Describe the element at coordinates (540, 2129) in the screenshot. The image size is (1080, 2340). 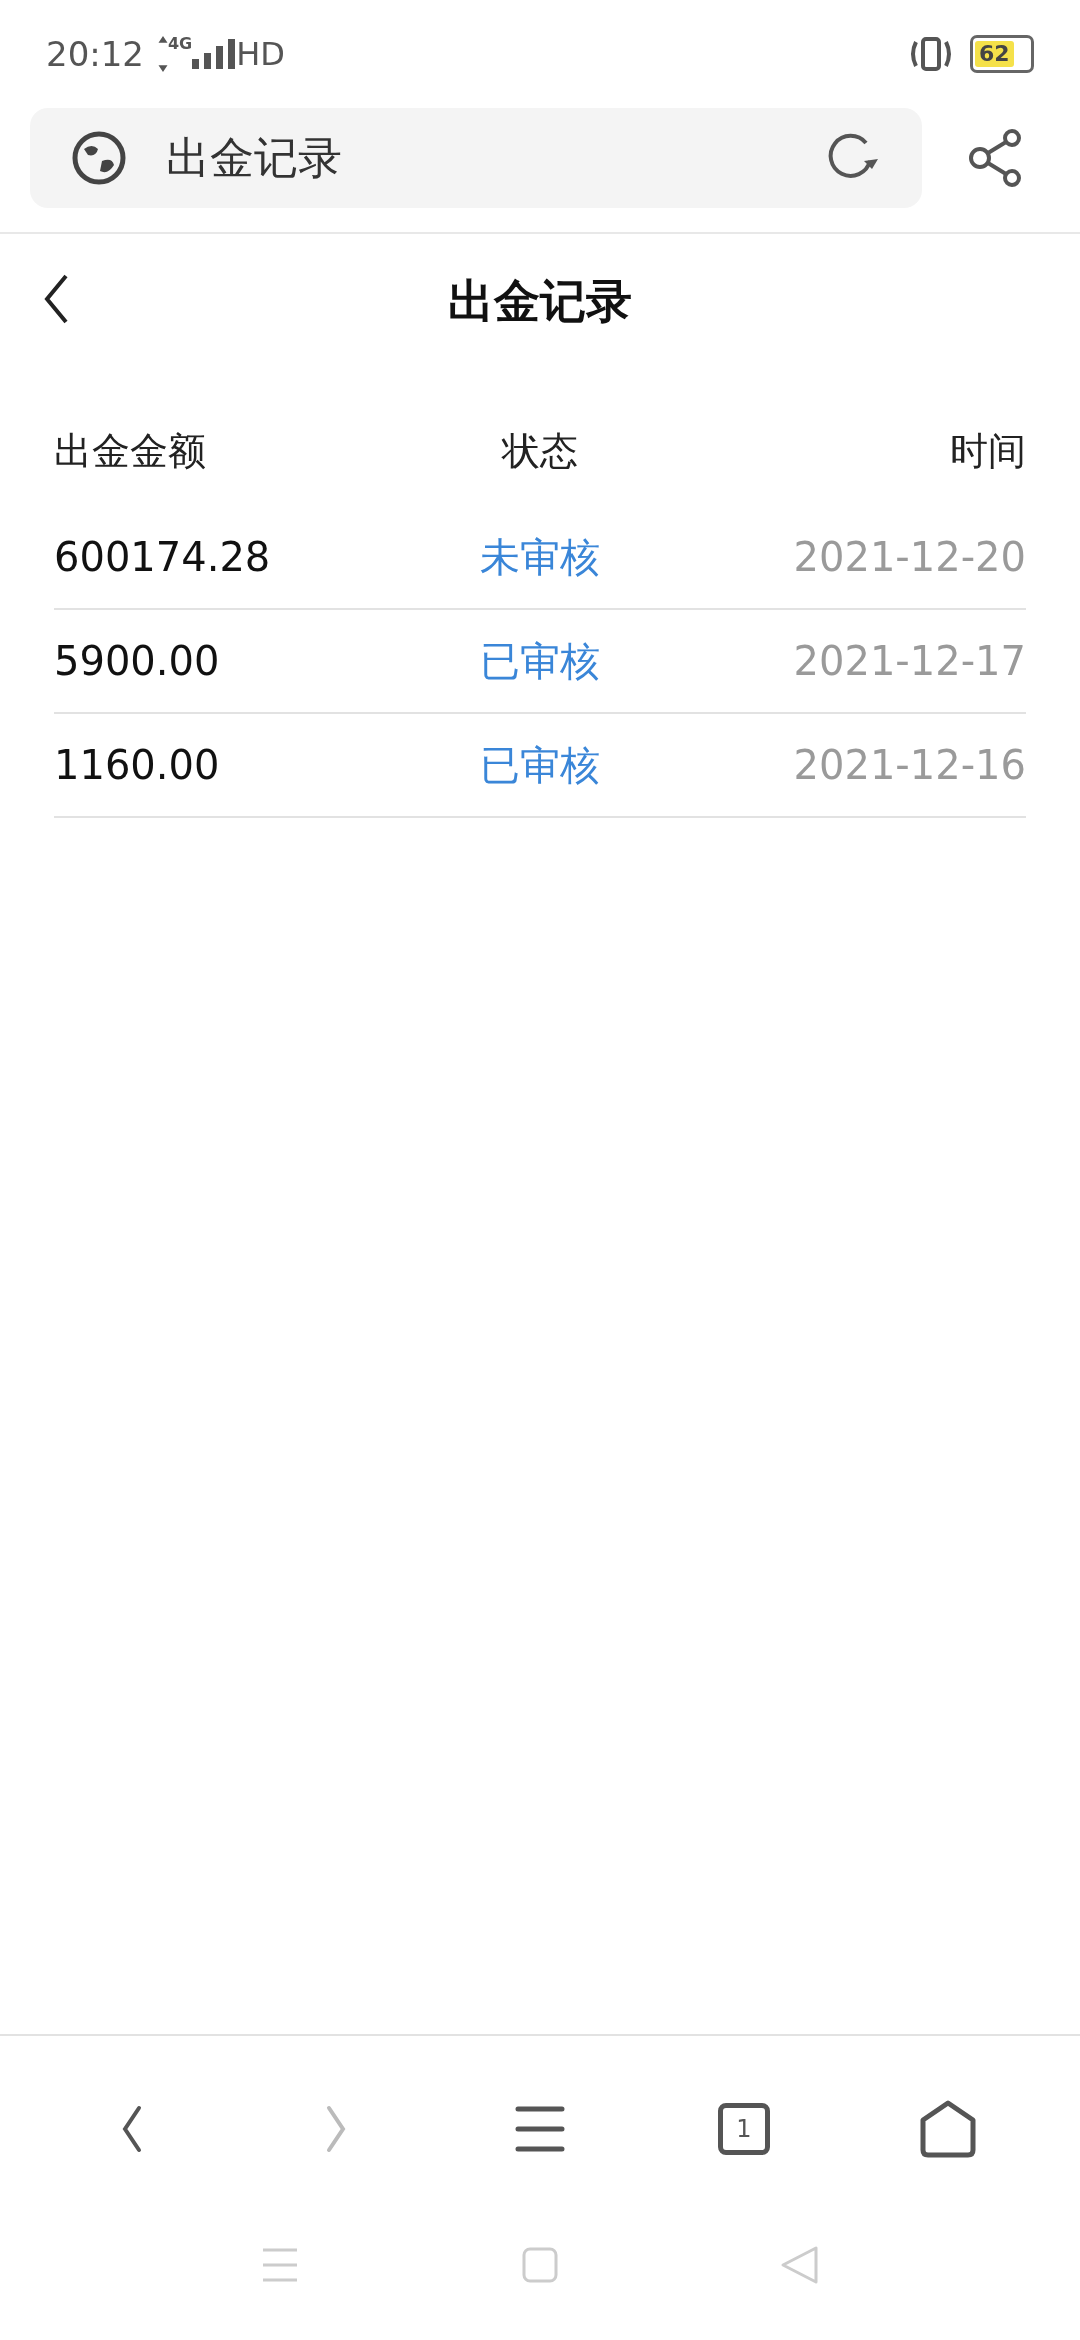
I see `menu-button` at that location.